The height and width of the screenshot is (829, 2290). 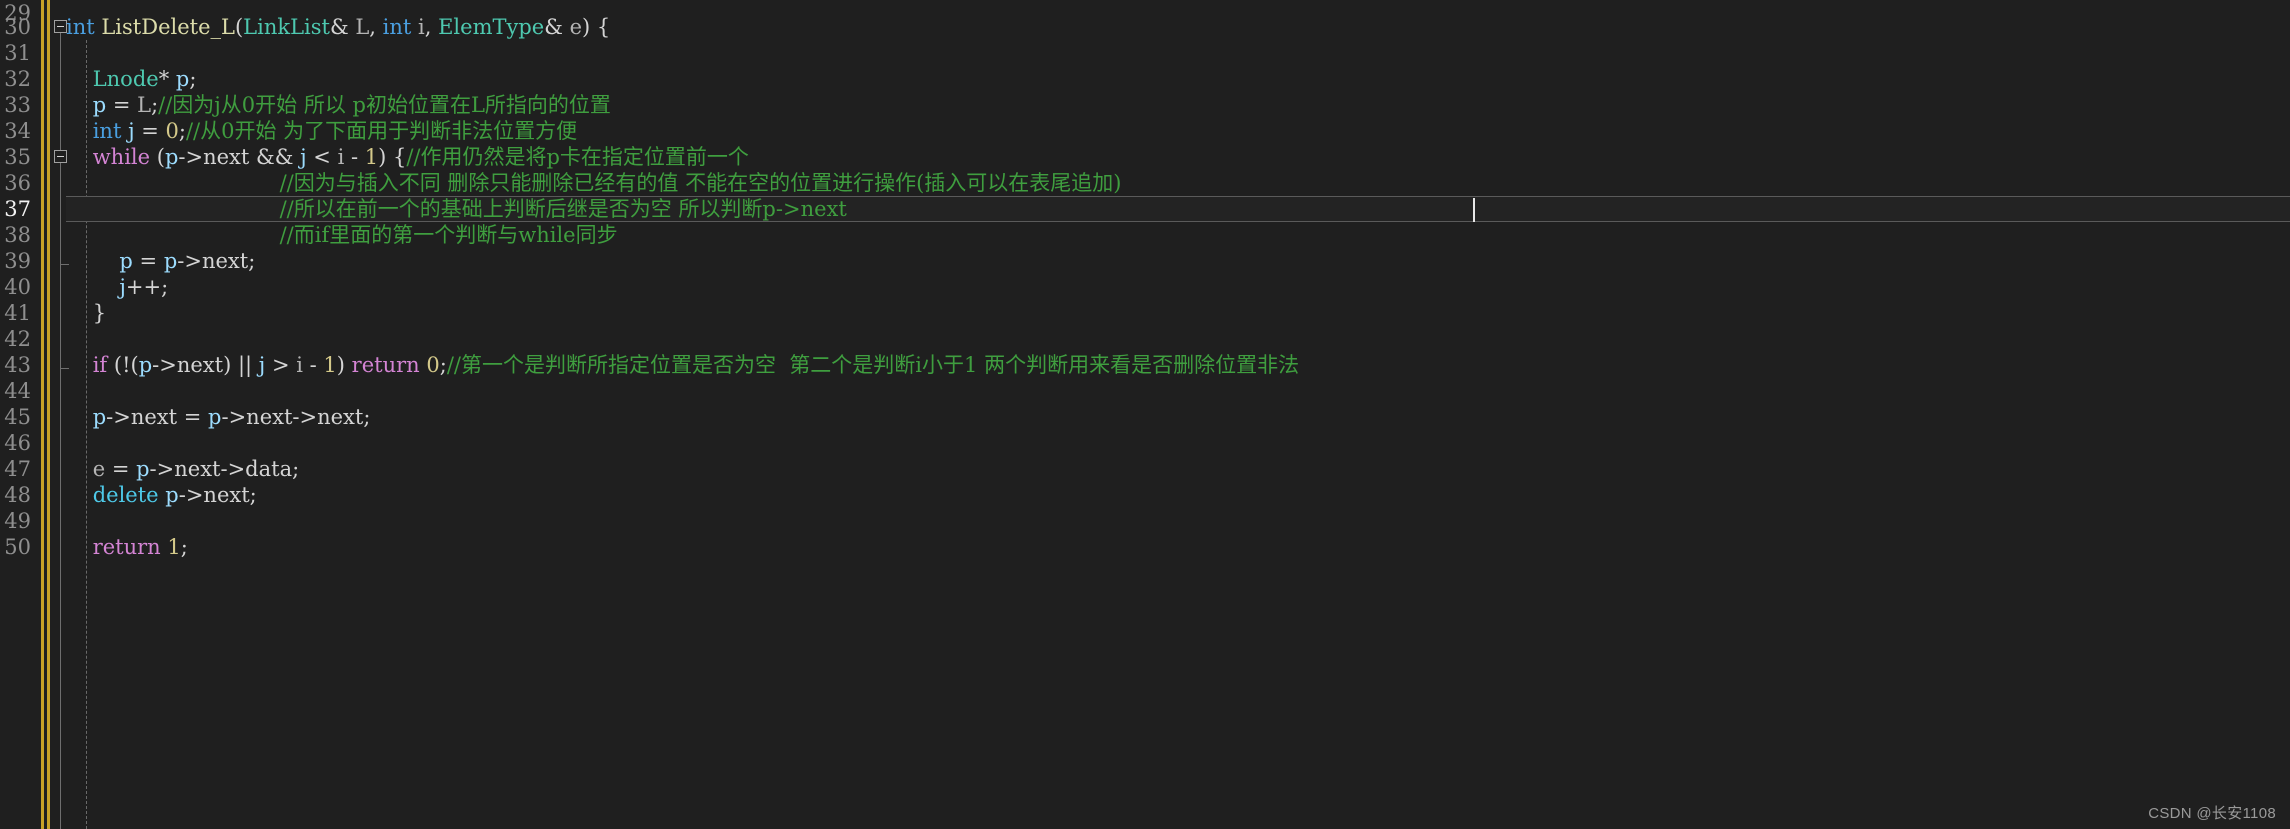 I want to click on token-punct: ++;, so click(x=147, y=287).